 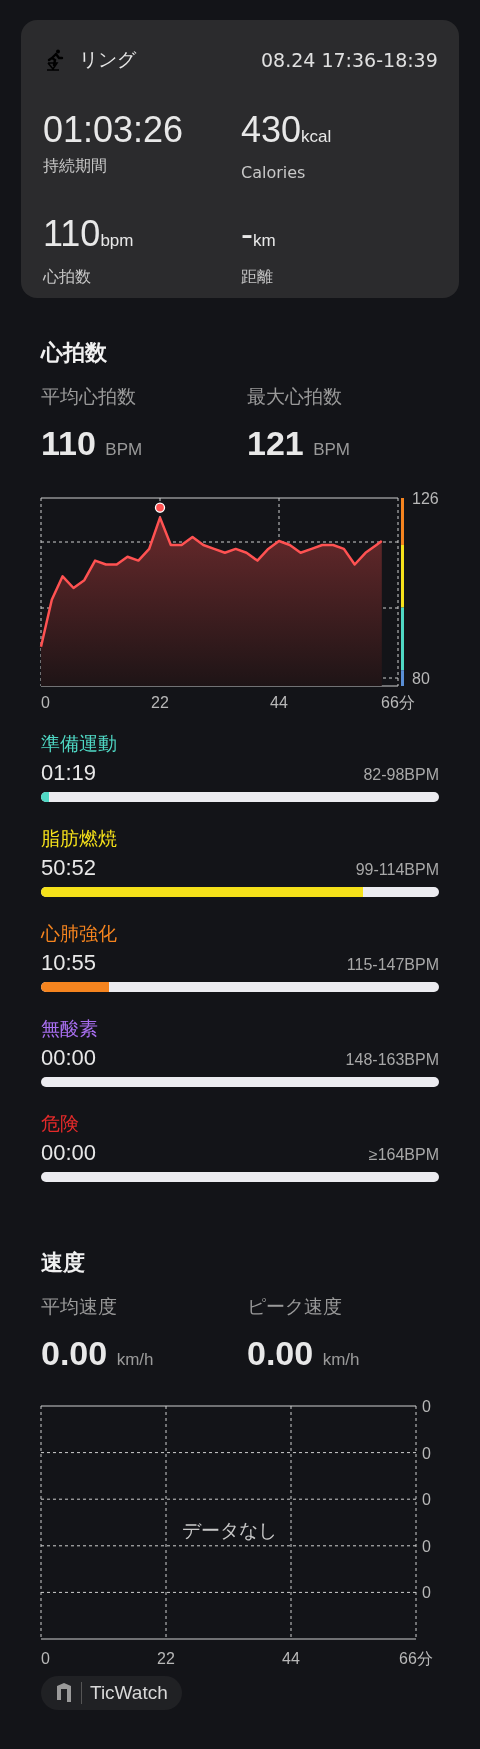 I want to click on stat-label: 持続期間, so click(x=75, y=166).